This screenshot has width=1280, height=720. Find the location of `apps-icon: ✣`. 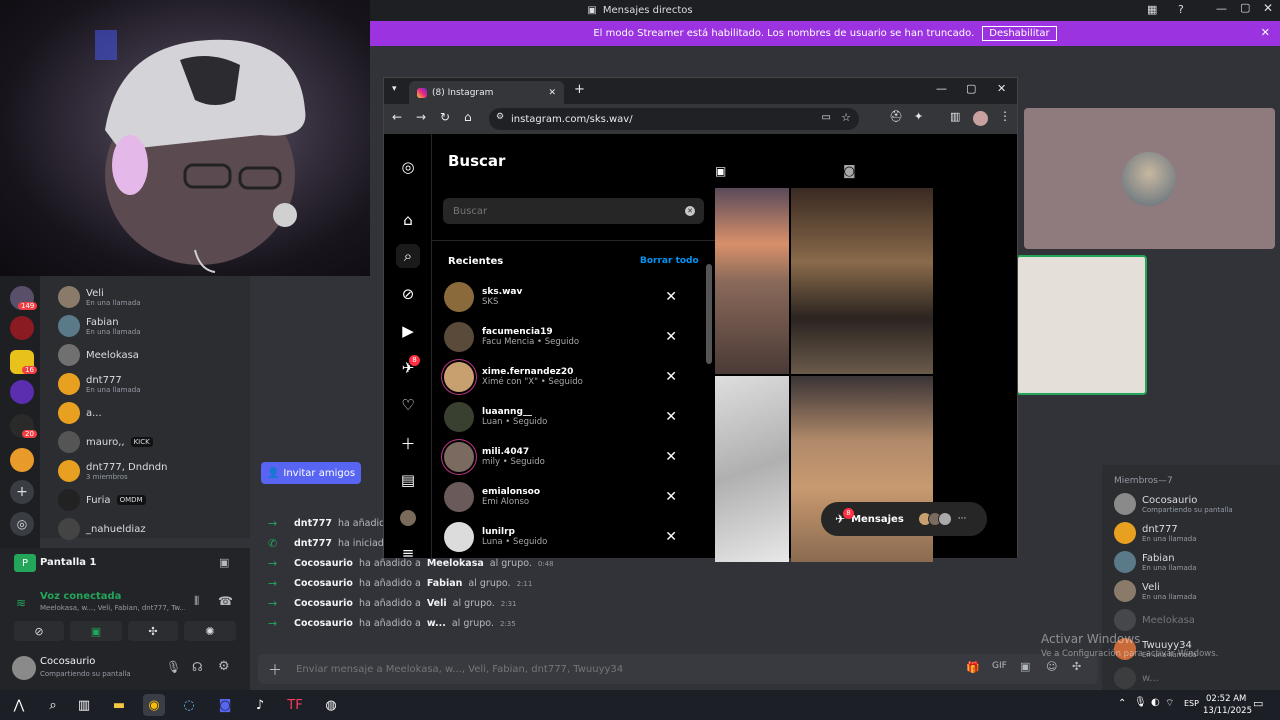

apps-icon: ✣ is located at coordinates (1076, 666).